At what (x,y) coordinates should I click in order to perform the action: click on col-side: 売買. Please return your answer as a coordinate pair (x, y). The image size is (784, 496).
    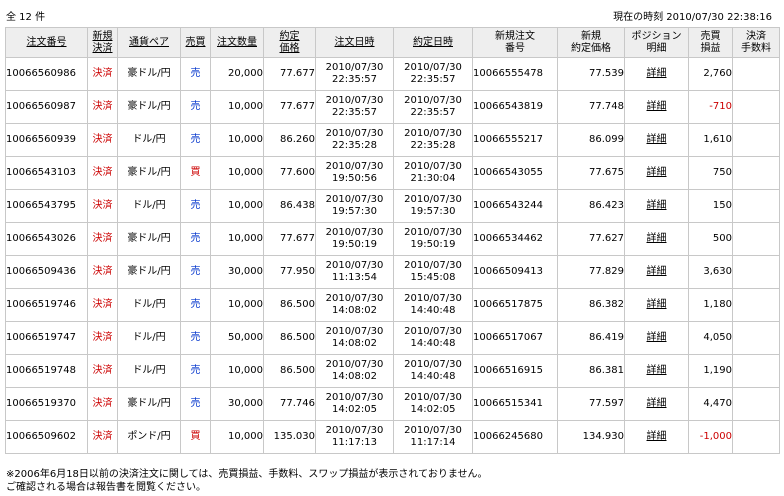
    Looking at the image, I should click on (195, 42).